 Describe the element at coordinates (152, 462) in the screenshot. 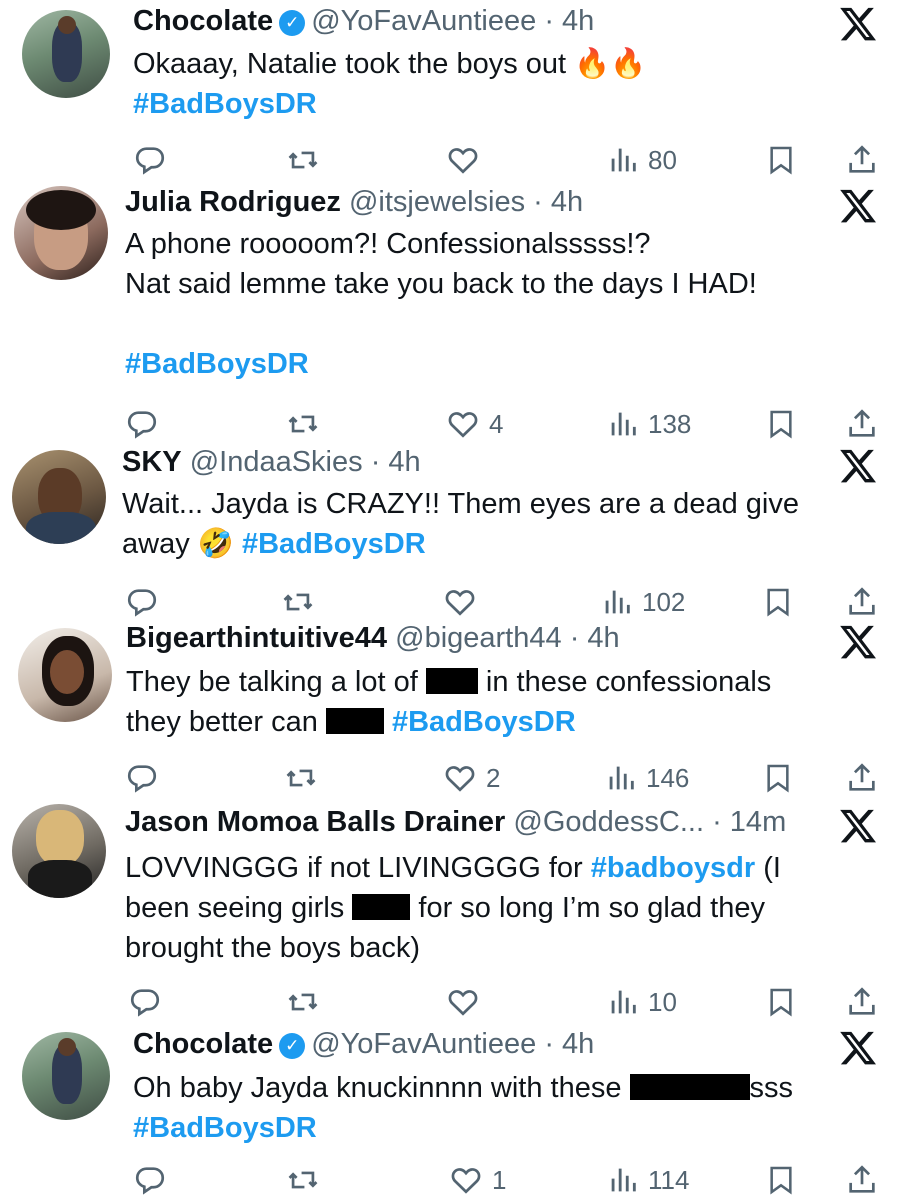

I see `author-name: SKY` at that location.